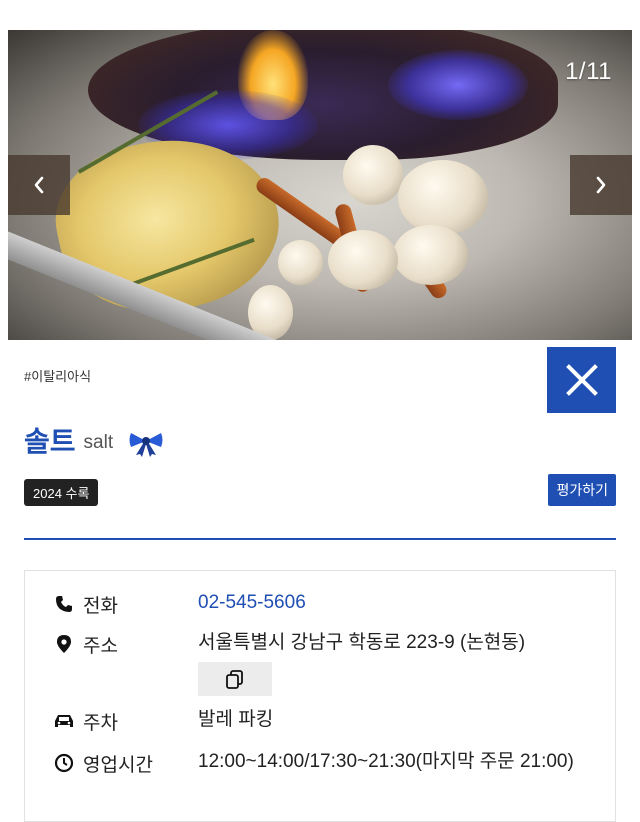  I want to click on parking-value: 발레 파킹, so click(236, 719).